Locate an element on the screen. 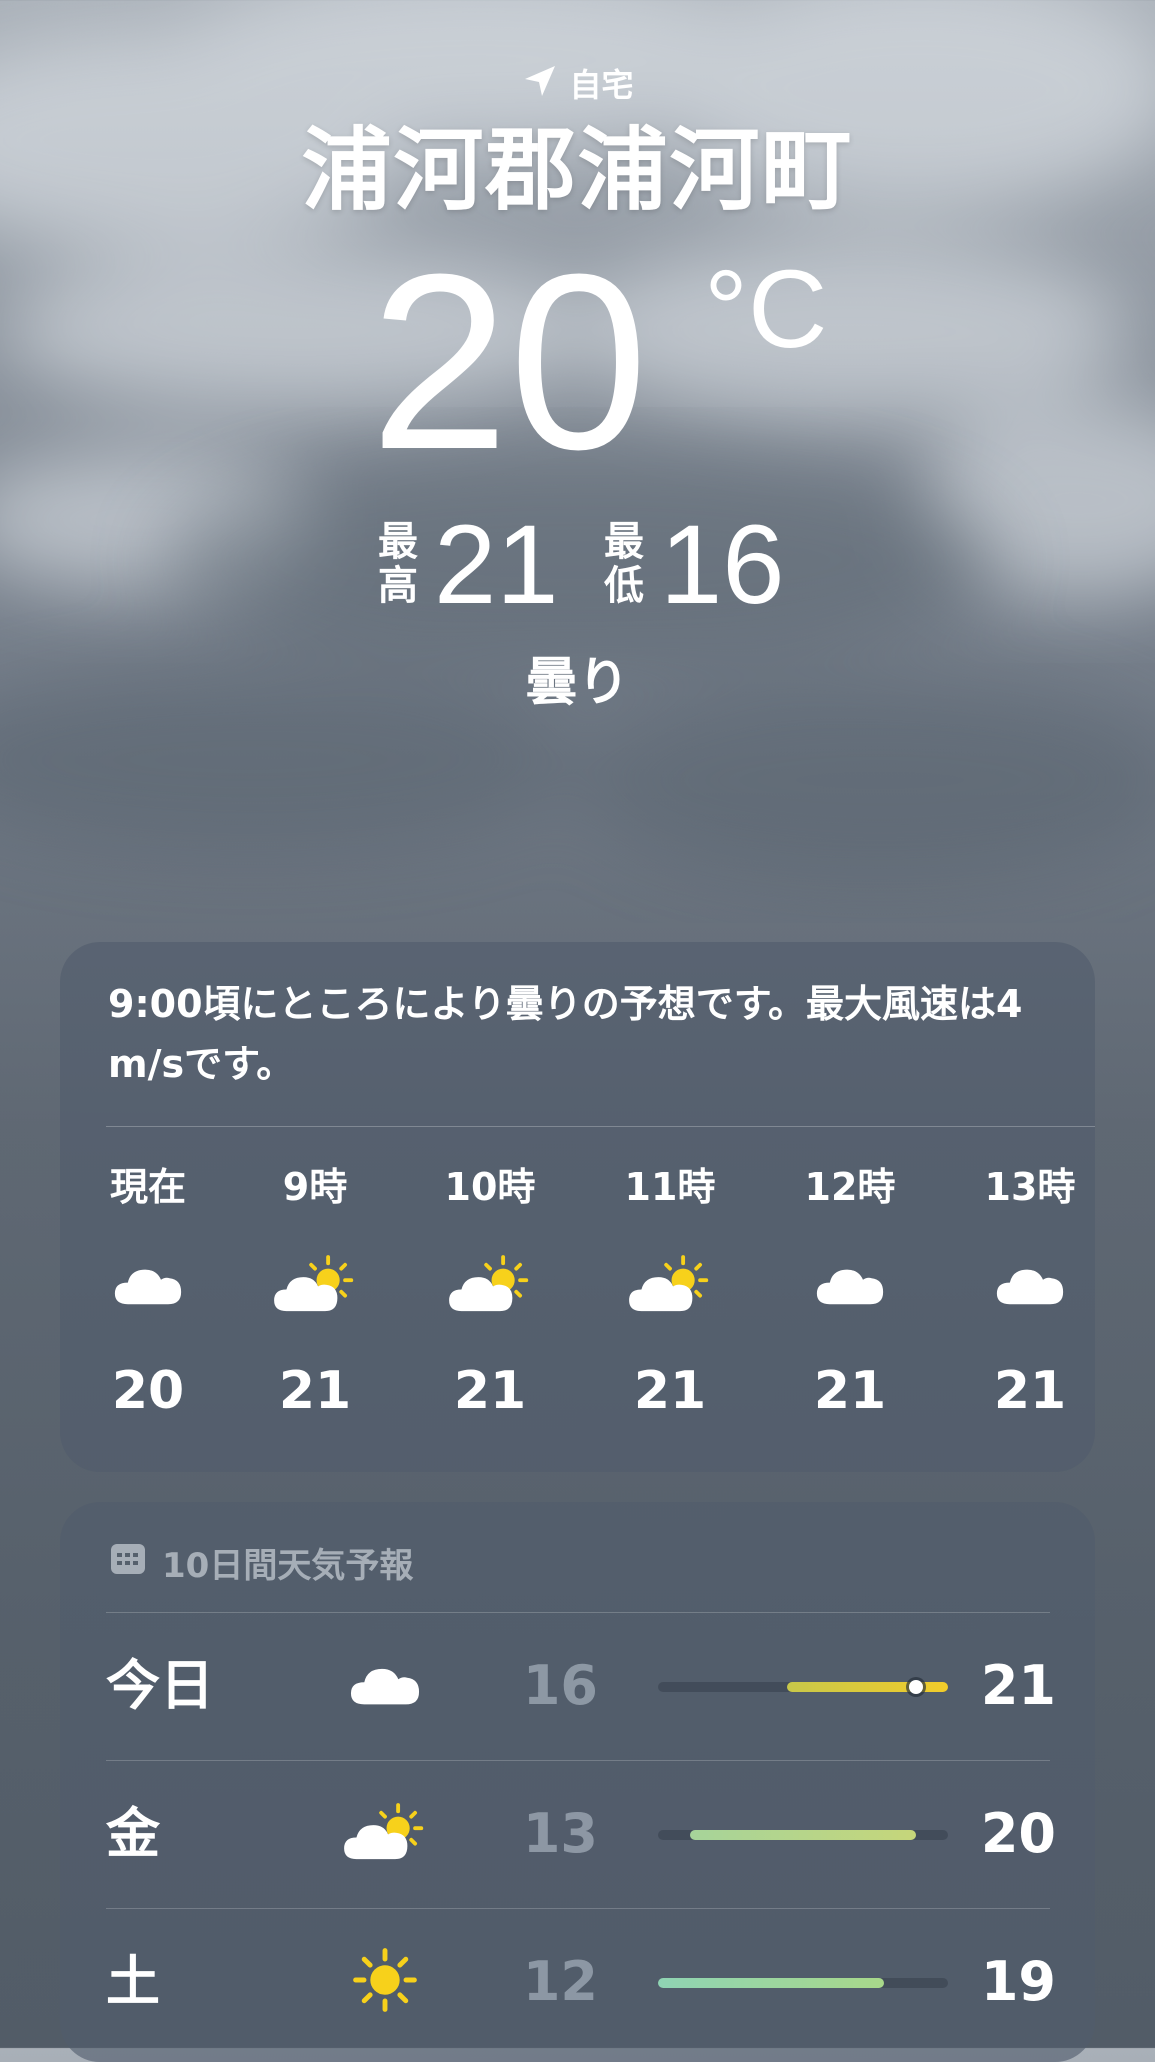 Image resolution: width=1155 pixels, height=2062 pixels. hourly-item: 12時 21 is located at coordinates (850, 1294).